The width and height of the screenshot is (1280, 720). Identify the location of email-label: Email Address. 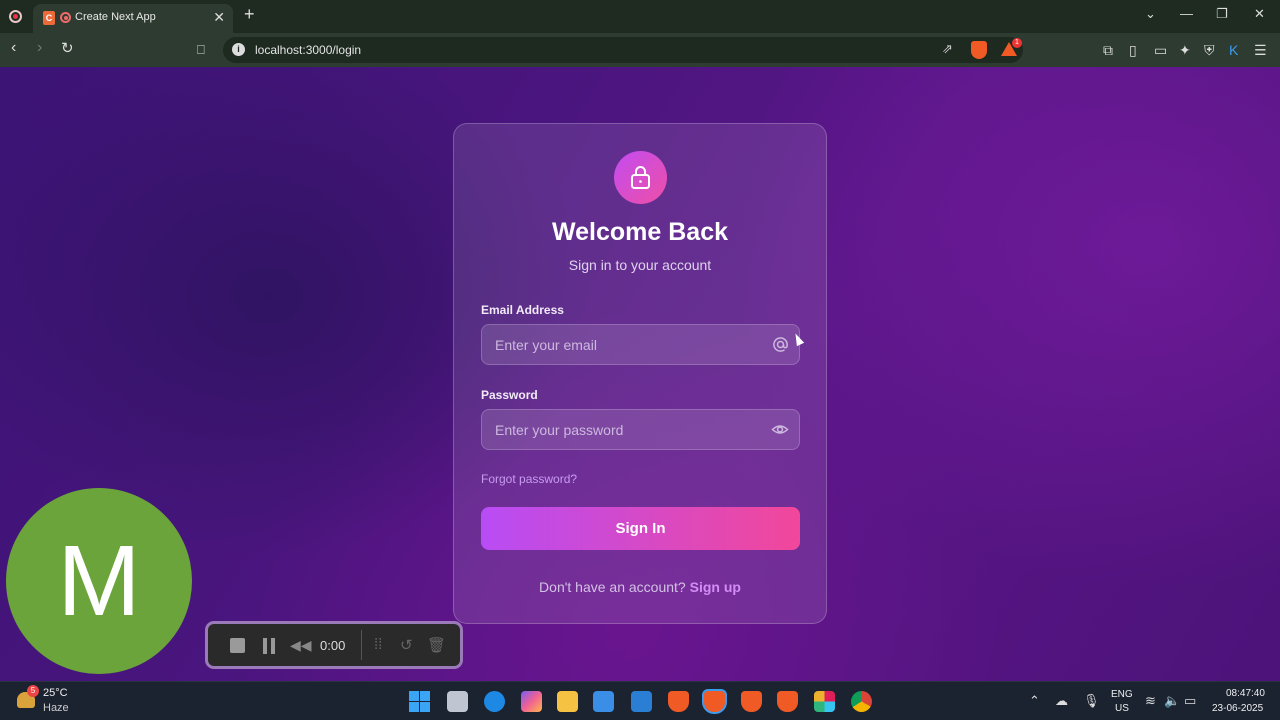
(522, 310).